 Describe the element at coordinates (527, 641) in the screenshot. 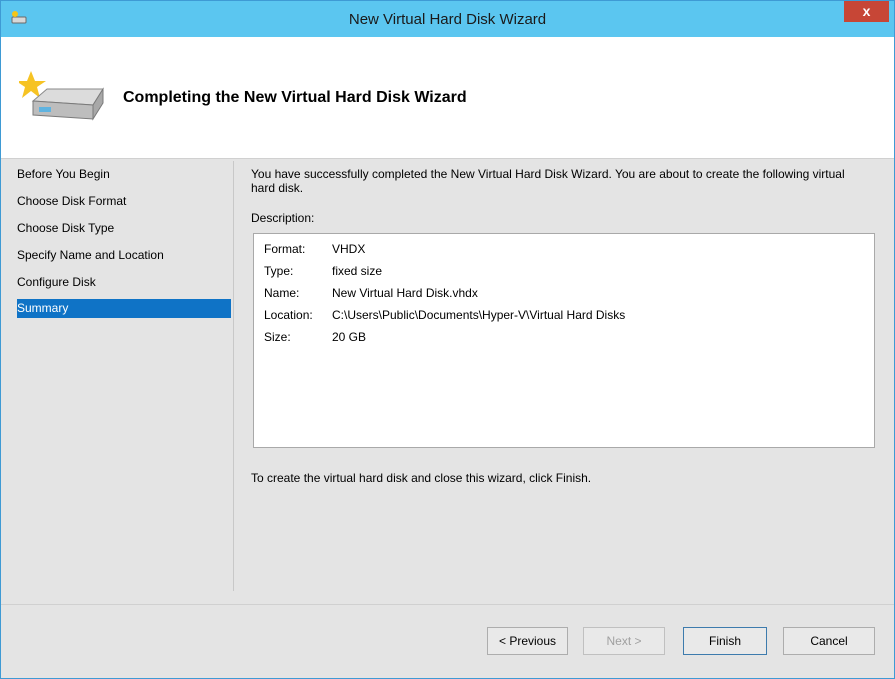

I see `previous-button: < Previous` at that location.